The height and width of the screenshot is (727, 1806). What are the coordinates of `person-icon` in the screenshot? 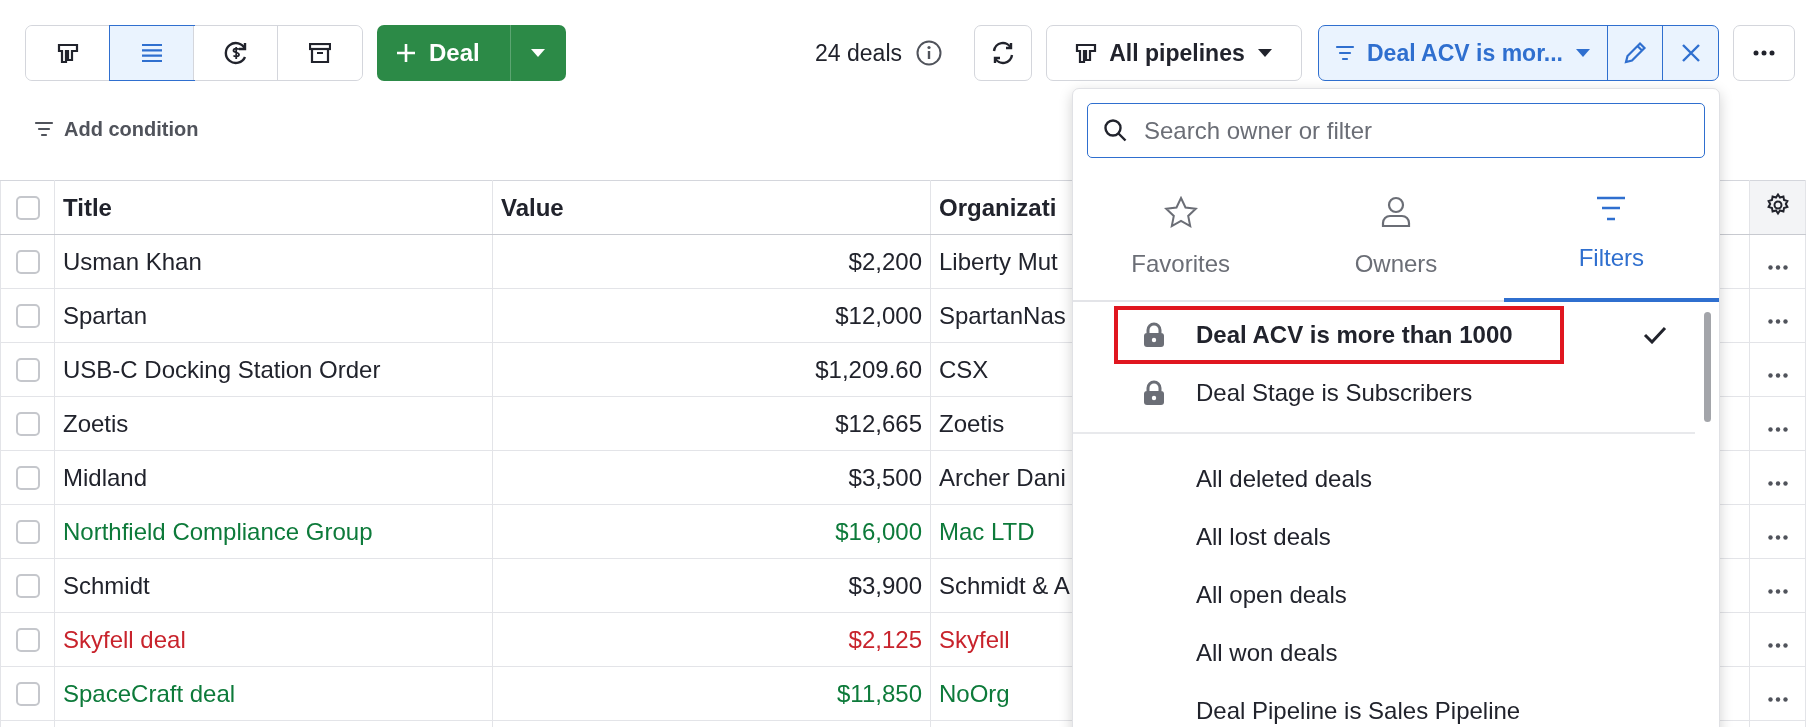 It's located at (1396, 212).